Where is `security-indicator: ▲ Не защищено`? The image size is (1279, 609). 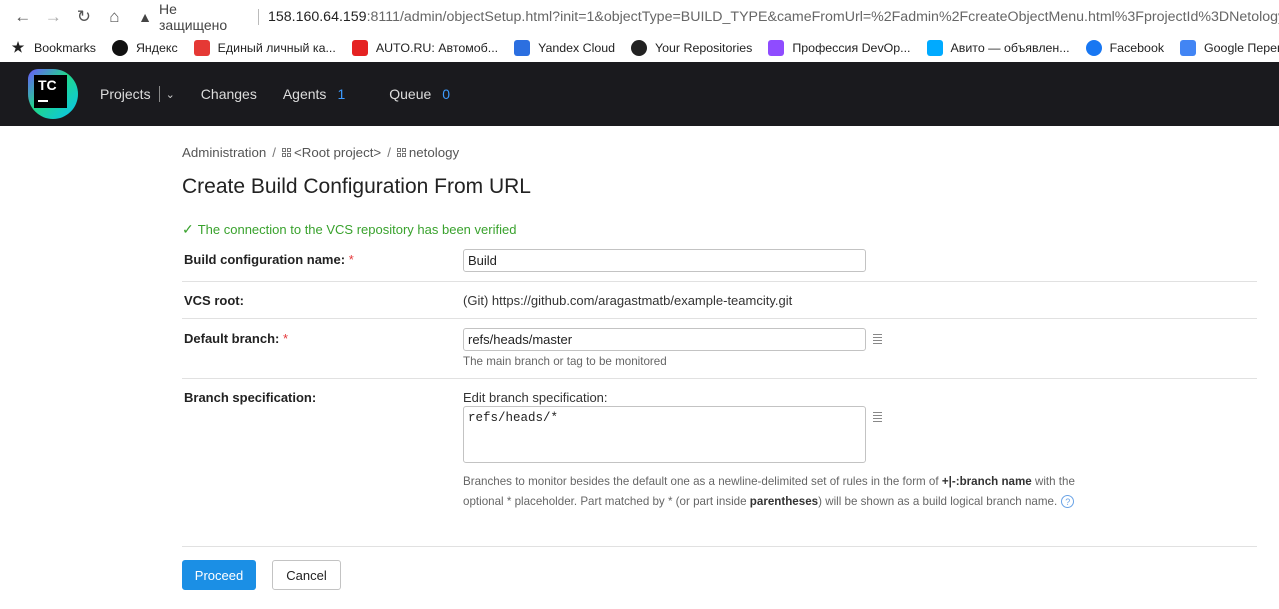 security-indicator: ▲ Не защищено is located at coordinates (192, 17).